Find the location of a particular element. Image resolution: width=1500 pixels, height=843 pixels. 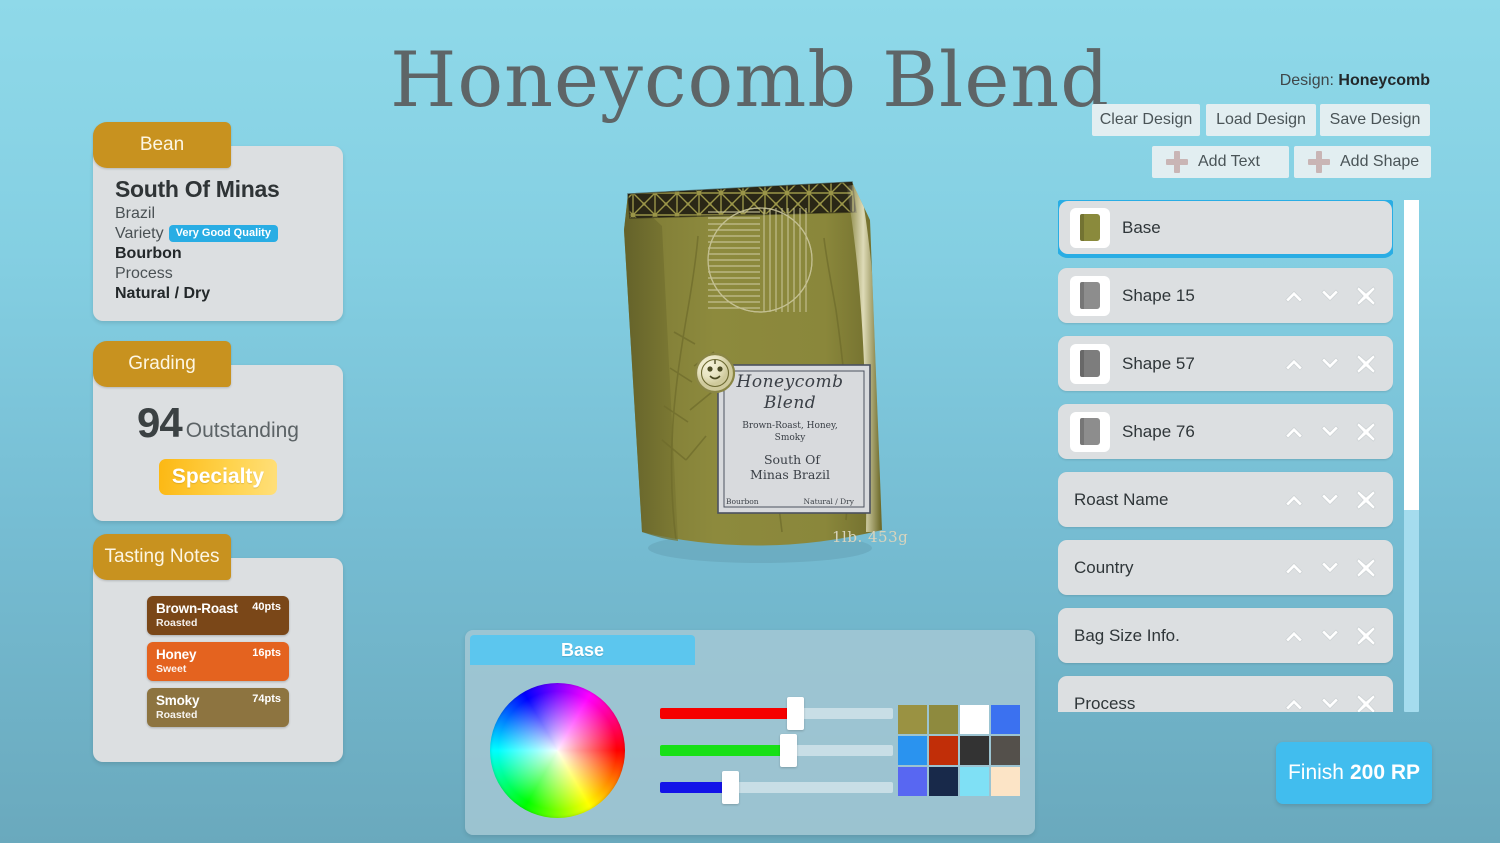

add-text-label: Add Text is located at coordinates (1229, 161).